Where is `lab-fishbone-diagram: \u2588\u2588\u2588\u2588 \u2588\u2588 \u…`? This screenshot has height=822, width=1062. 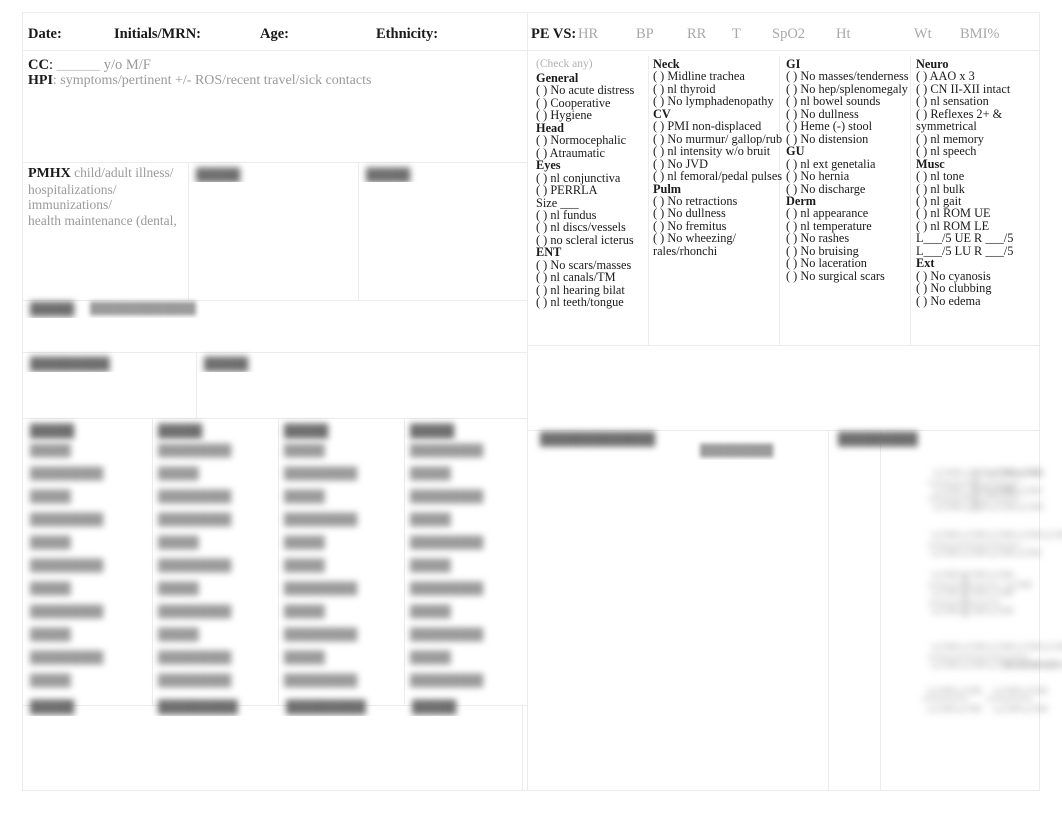 lab-fishbone-diagram: \u2588\u2588\u2588\u2588 \u2588\u2588 \u… is located at coordinates (981, 597).